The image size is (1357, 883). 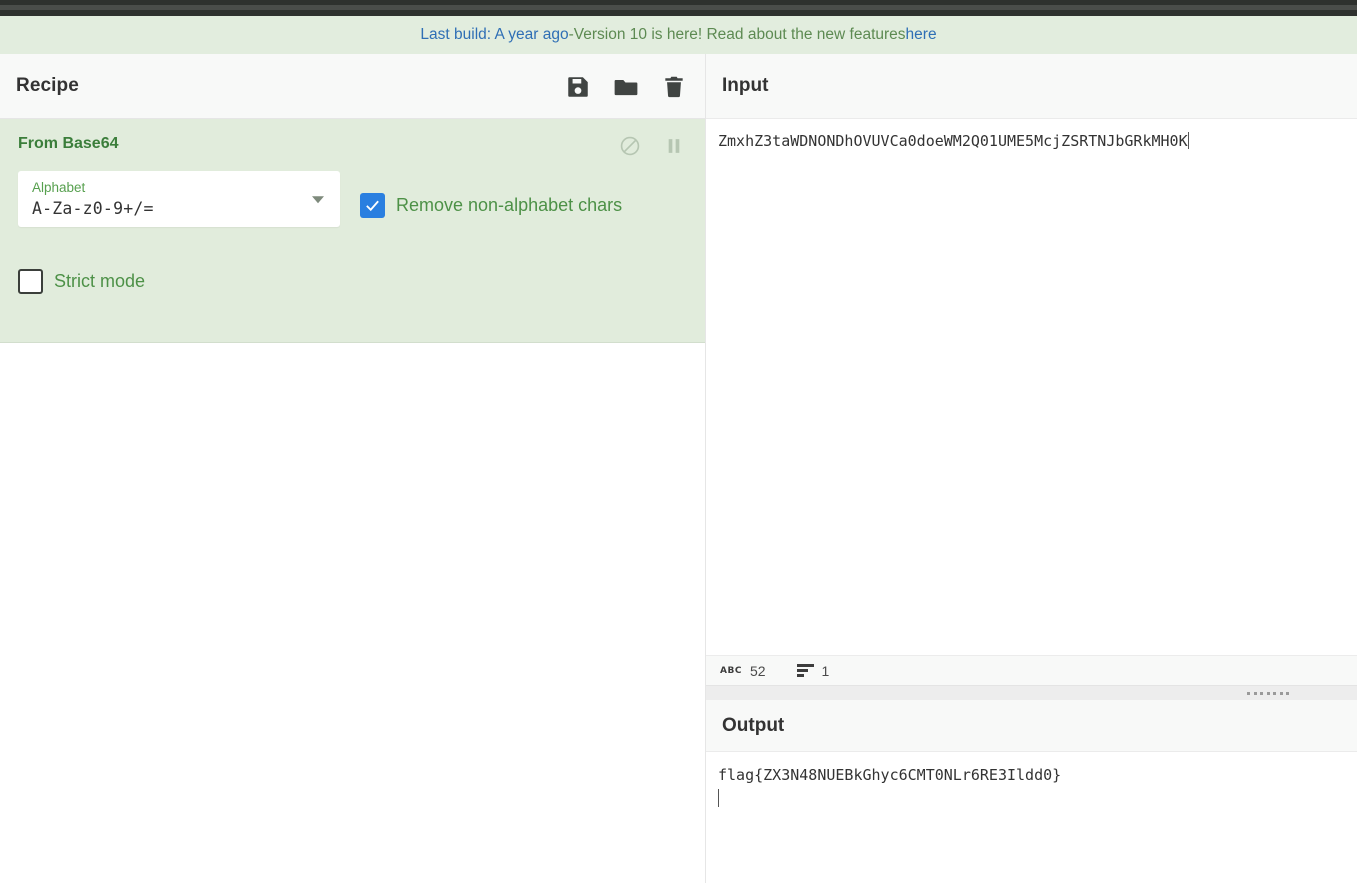 What do you see at coordinates (1031, 817) in the screenshot?
I see `output-textarea: flag{ZX3N48NUEBkGhyc6CMT0NLr6RE3Ildd0}` at bounding box center [1031, 817].